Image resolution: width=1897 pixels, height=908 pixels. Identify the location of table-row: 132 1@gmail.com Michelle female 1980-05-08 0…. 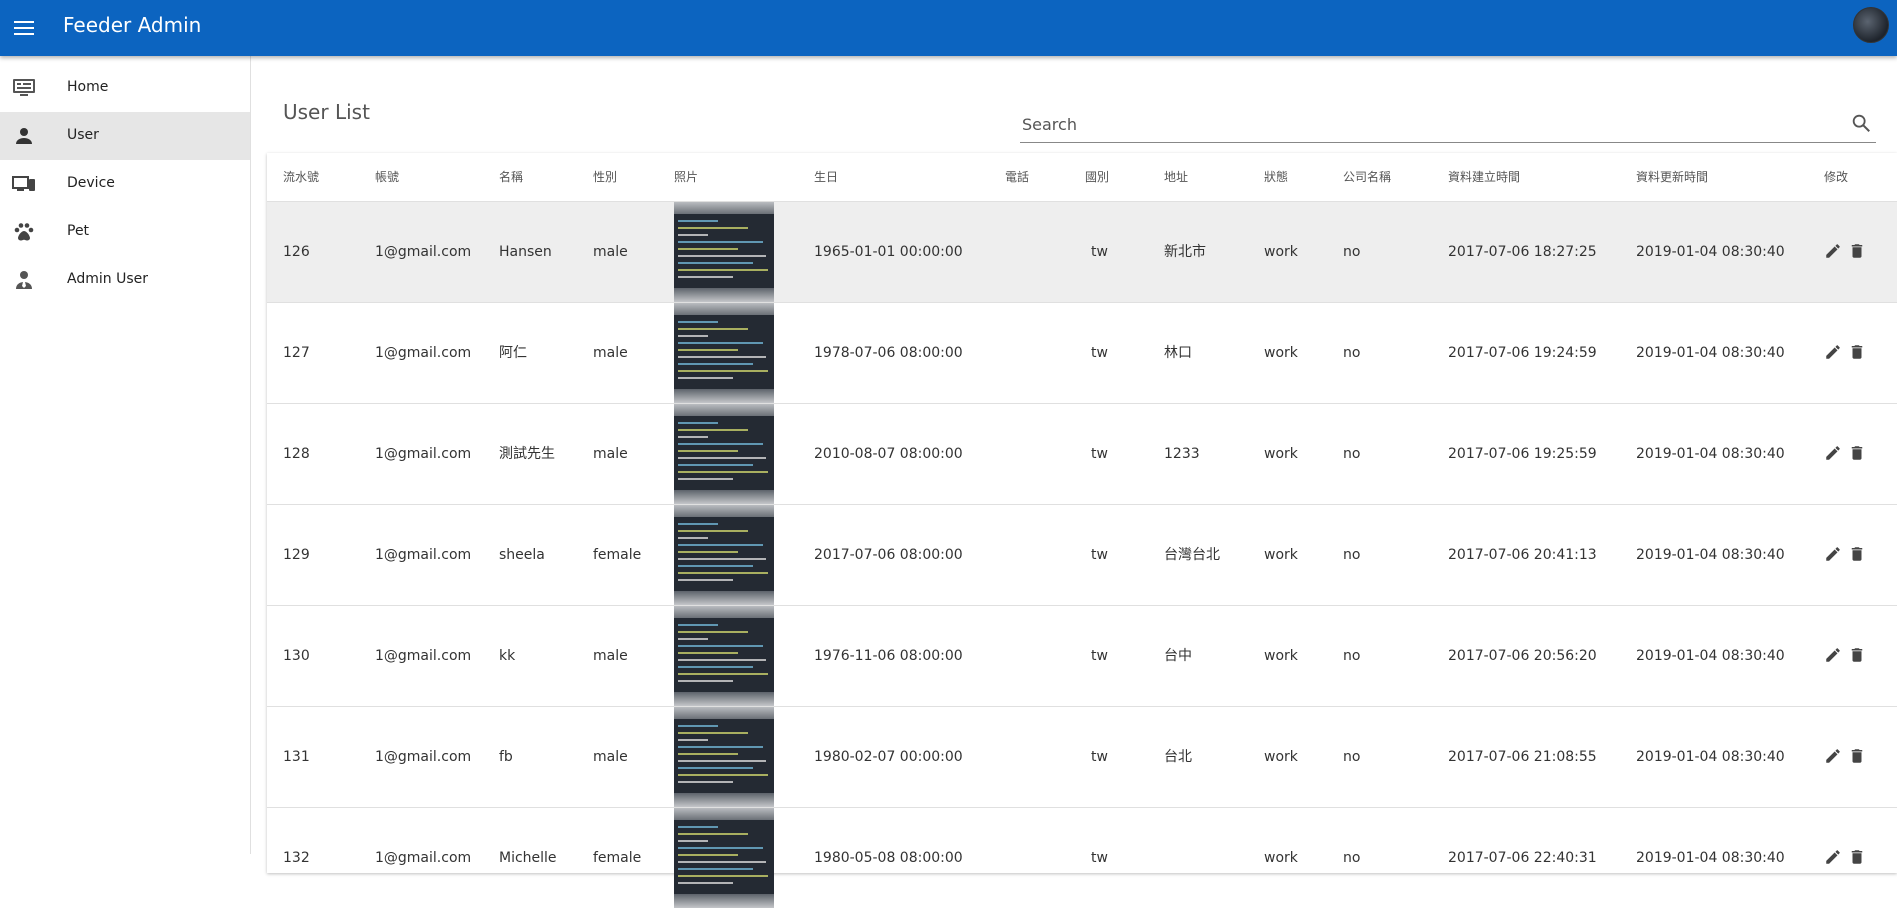
(1082, 857).